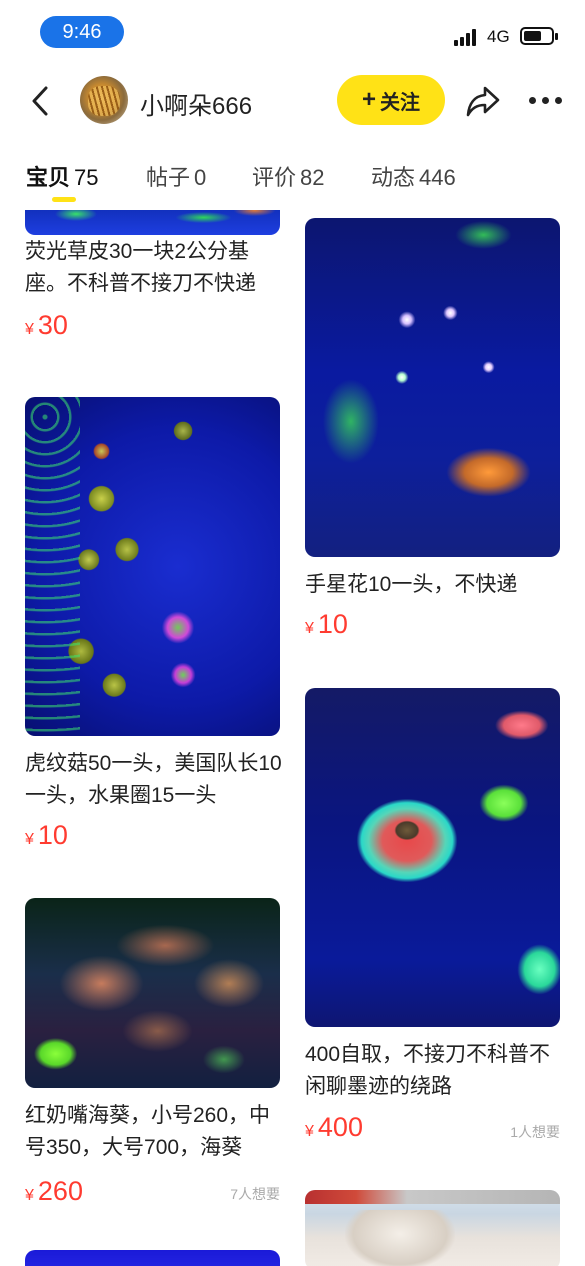 This screenshot has width=585, height=1266. I want to click on profile-tabs: 宝贝 75 帖子 0 评价 82 动态 446, so click(292, 175).